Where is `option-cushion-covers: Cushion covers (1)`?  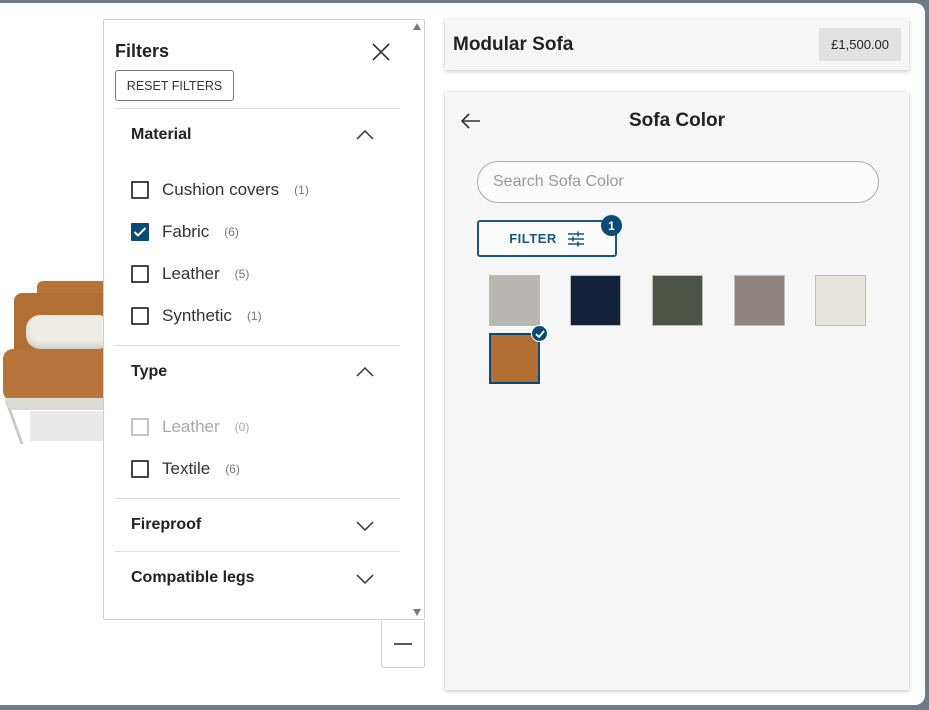
option-cushion-covers: Cushion covers (1) is located at coordinates (220, 190).